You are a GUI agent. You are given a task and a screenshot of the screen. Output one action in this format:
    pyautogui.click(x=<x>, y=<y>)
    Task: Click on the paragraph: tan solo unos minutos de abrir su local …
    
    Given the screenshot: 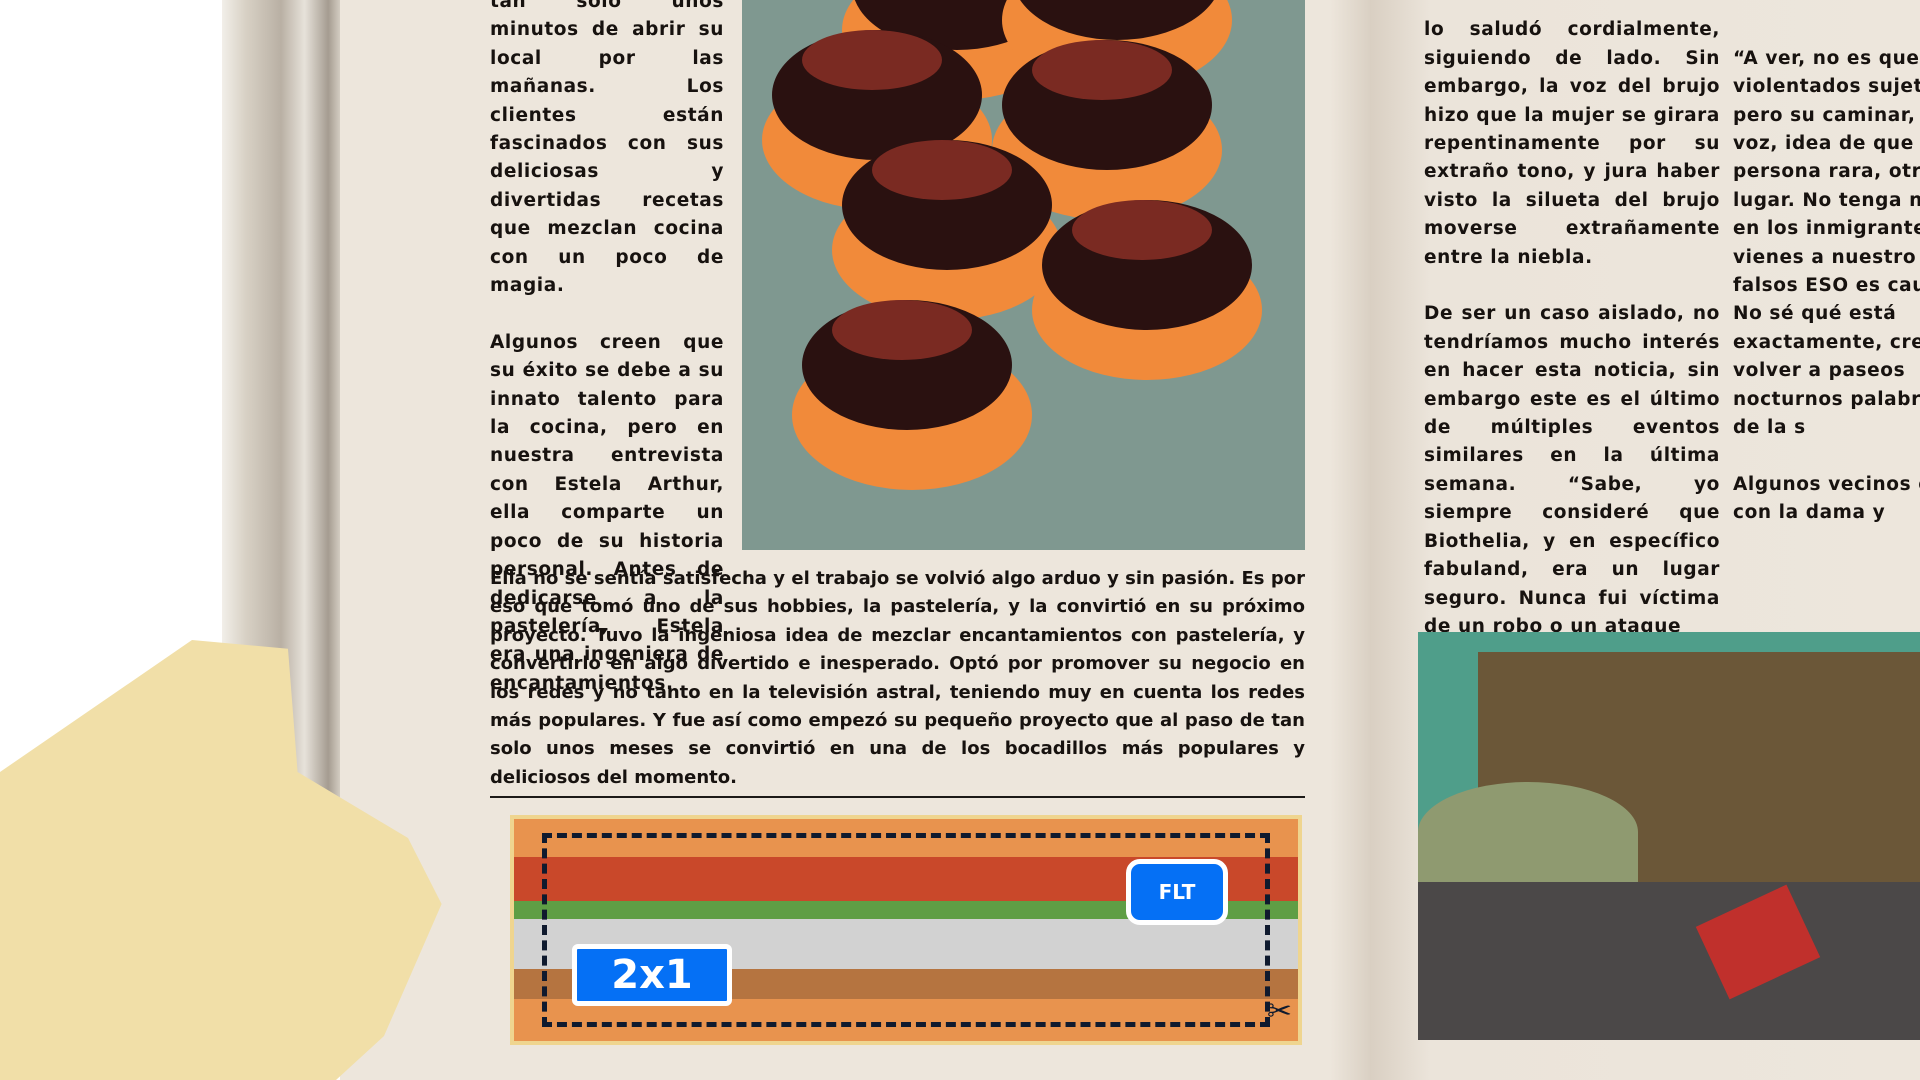 What is the action you would take?
    pyautogui.click(x=607, y=148)
    